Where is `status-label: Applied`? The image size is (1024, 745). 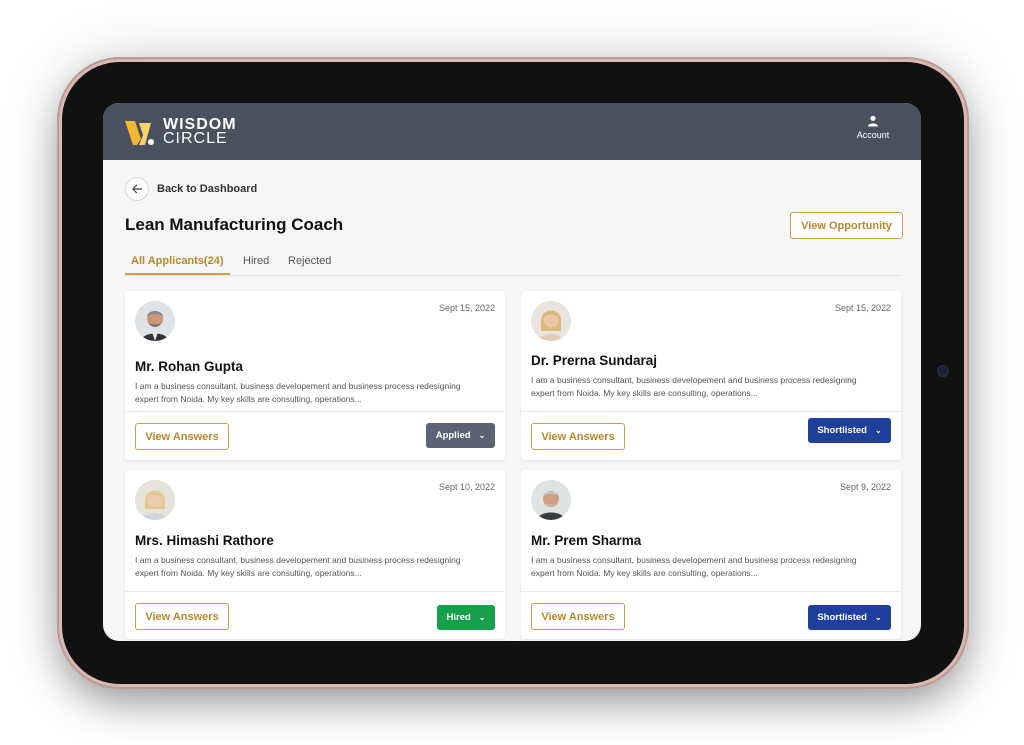 status-label: Applied is located at coordinates (453, 435).